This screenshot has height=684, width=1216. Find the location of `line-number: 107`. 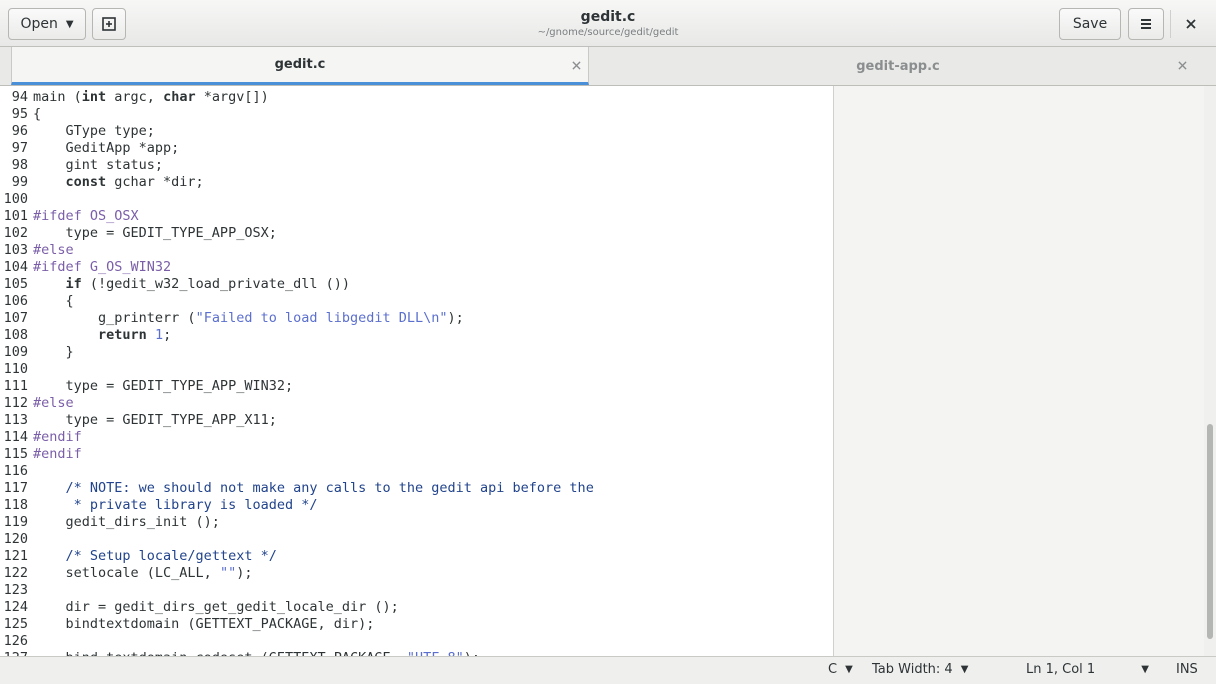

line-number: 107 is located at coordinates (15, 318).